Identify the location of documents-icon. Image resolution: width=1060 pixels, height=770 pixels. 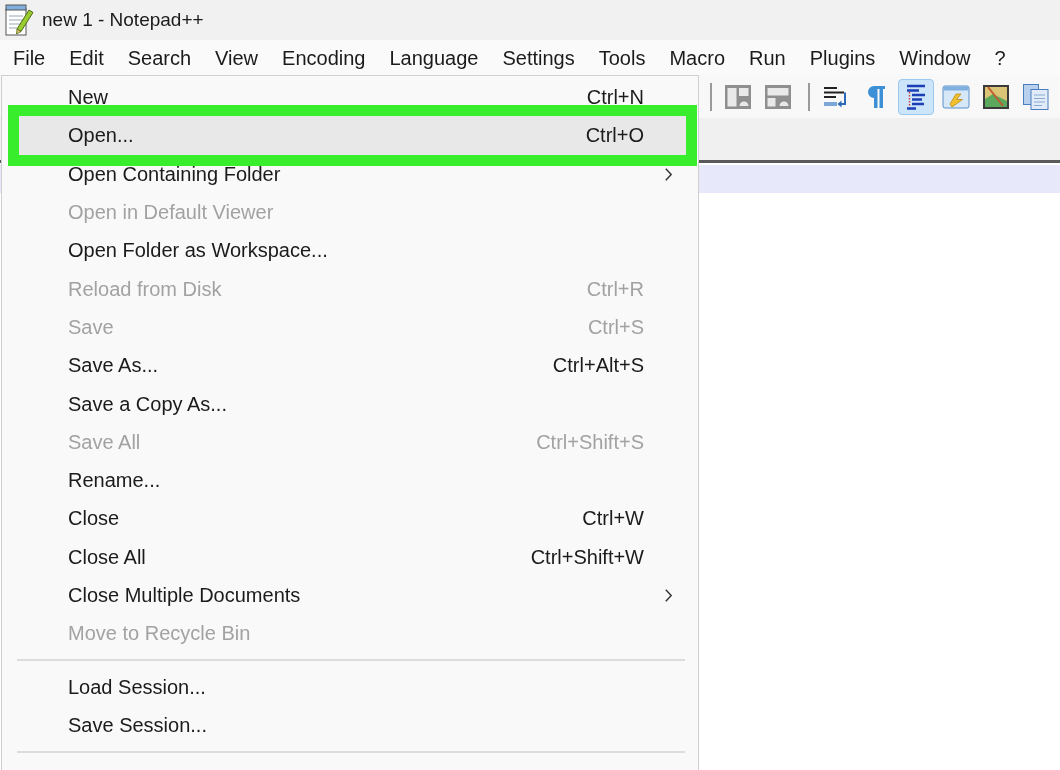
(1036, 96).